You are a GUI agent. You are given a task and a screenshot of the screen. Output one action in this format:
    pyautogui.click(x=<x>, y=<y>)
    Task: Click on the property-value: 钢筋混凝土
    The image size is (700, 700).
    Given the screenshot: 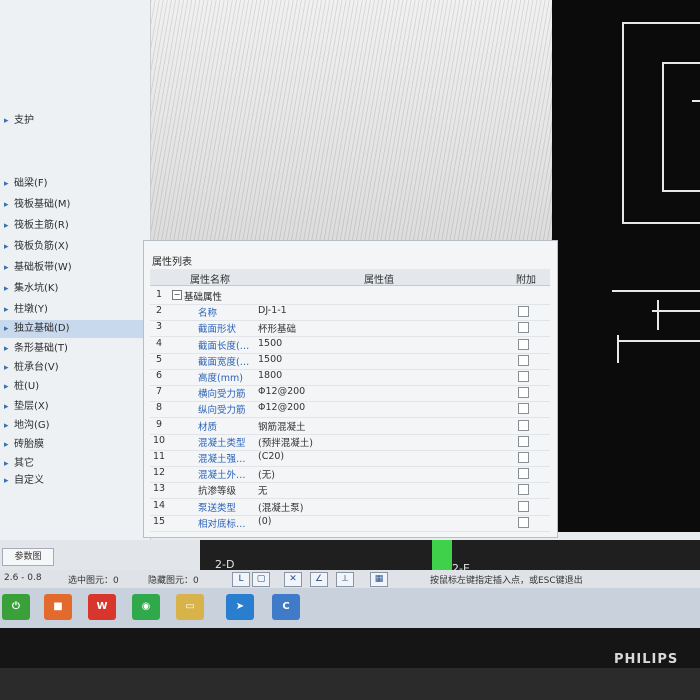 What is the action you would take?
    pyautogui.click(x=282, y=426)
    